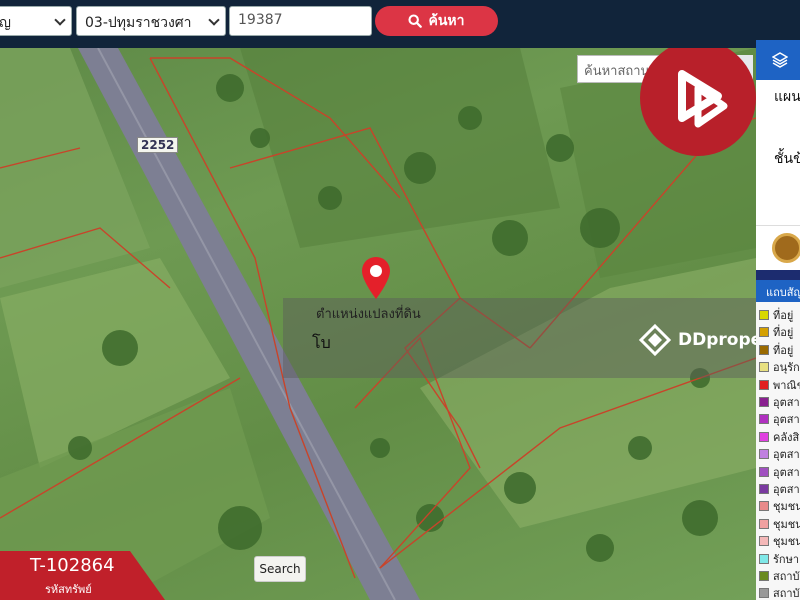 The height and width of the screenshot is (600, 800). What do you see at coordinates (786, 559) in the screenshot?
I see `legend-label: รักษา` at bounding box center [786, 559].